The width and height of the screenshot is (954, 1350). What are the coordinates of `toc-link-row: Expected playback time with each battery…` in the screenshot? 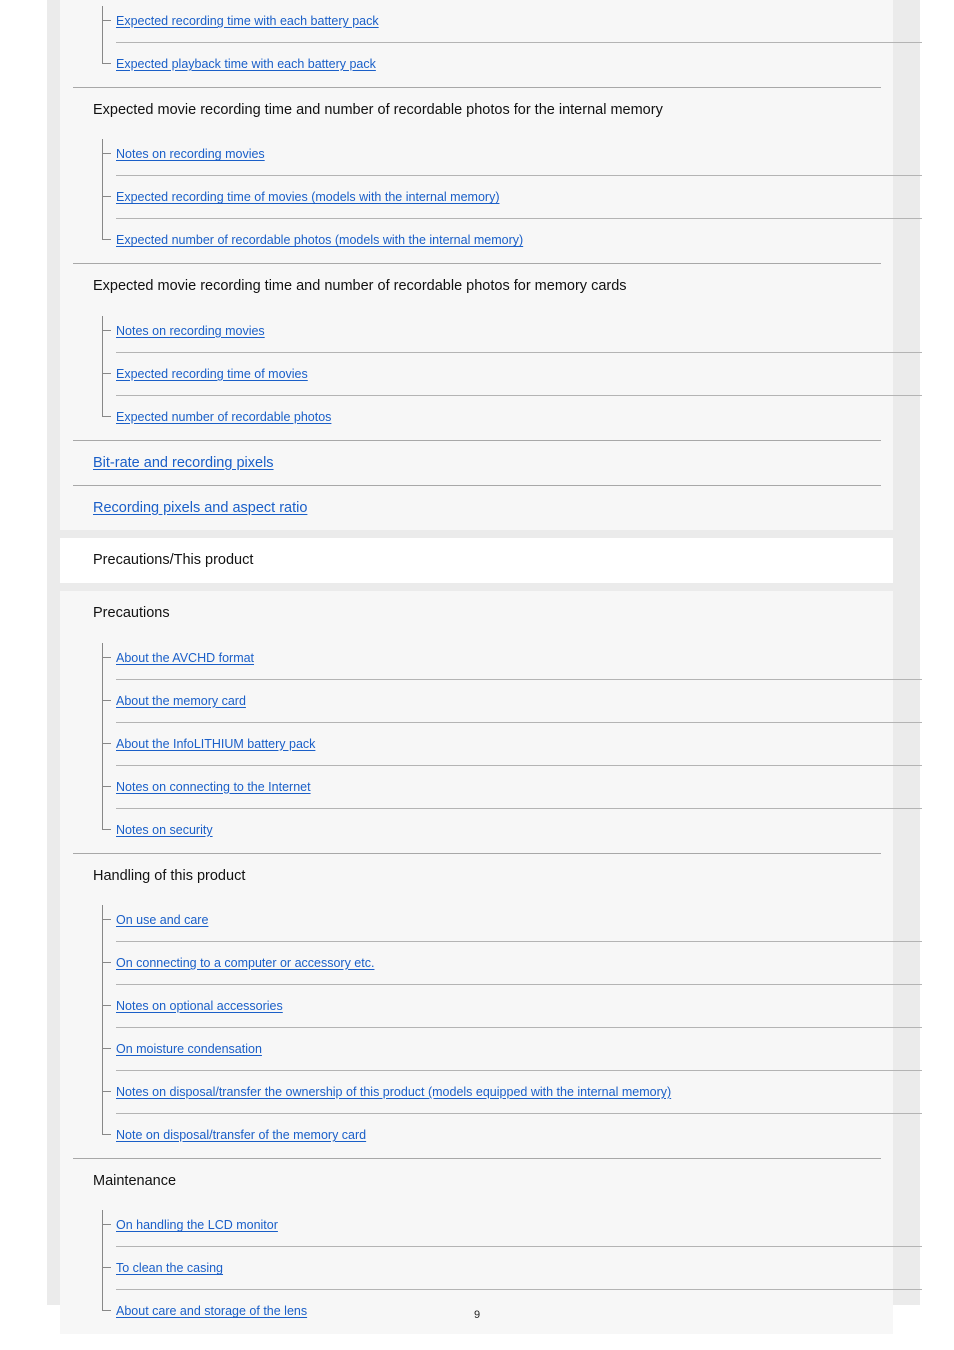 It's located at (497, 64).